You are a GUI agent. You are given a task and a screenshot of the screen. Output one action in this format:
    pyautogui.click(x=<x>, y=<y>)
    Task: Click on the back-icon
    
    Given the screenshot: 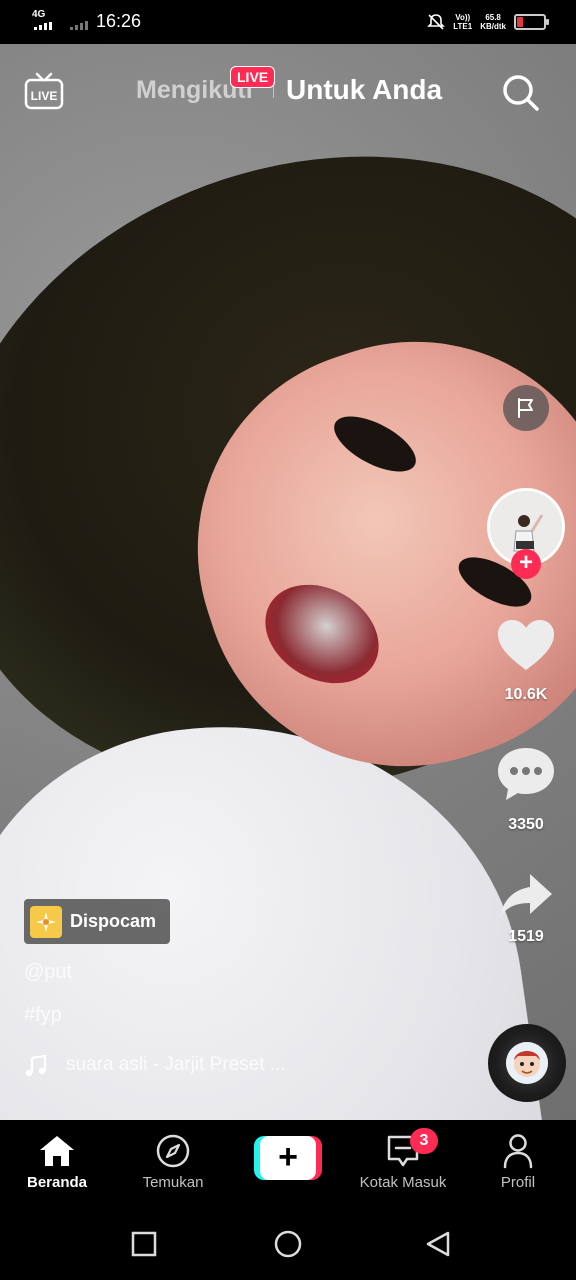 What is the action you would take?
    pyautogui.click(x=438, y=1244)
    